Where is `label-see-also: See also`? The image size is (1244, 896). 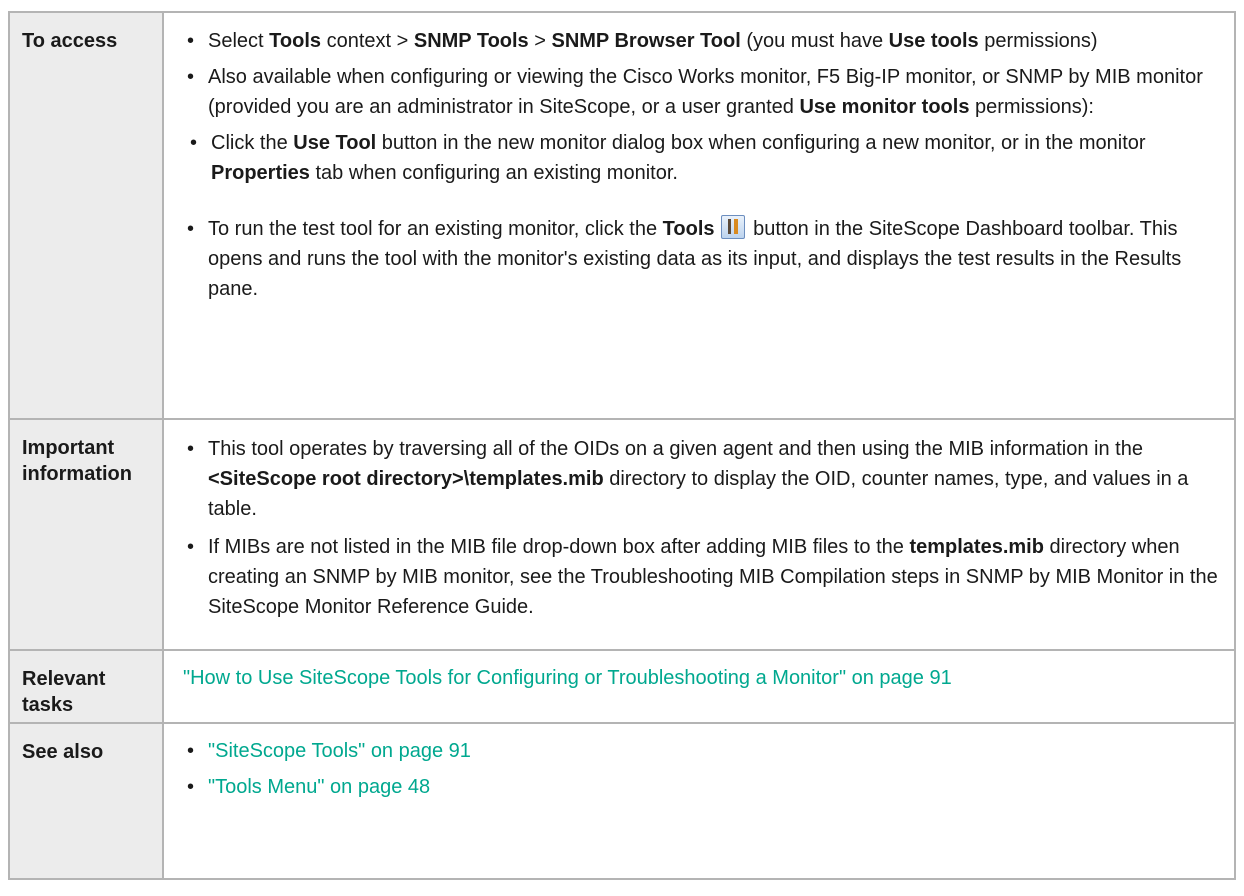 label-see-also: See also is located at coordinates (86, 801).